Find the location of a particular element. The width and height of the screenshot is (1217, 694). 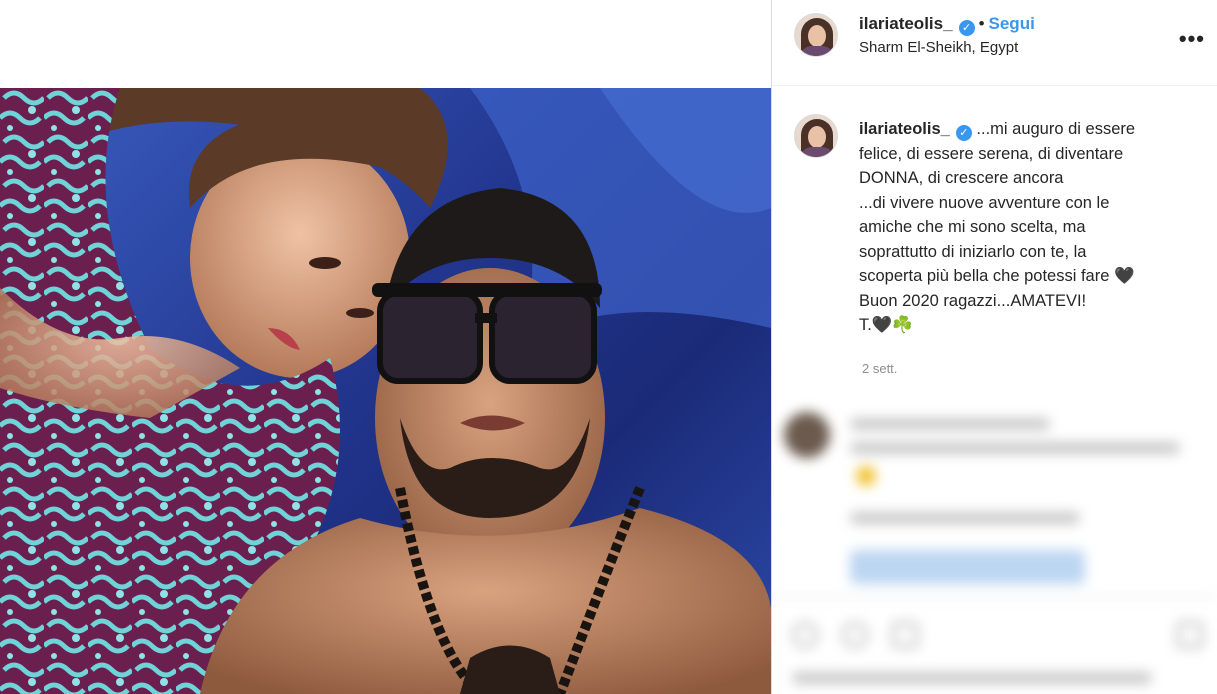

caption-line: Buon 2020 ragazzi...AMATEVI! is located at coordinates (973, 300).